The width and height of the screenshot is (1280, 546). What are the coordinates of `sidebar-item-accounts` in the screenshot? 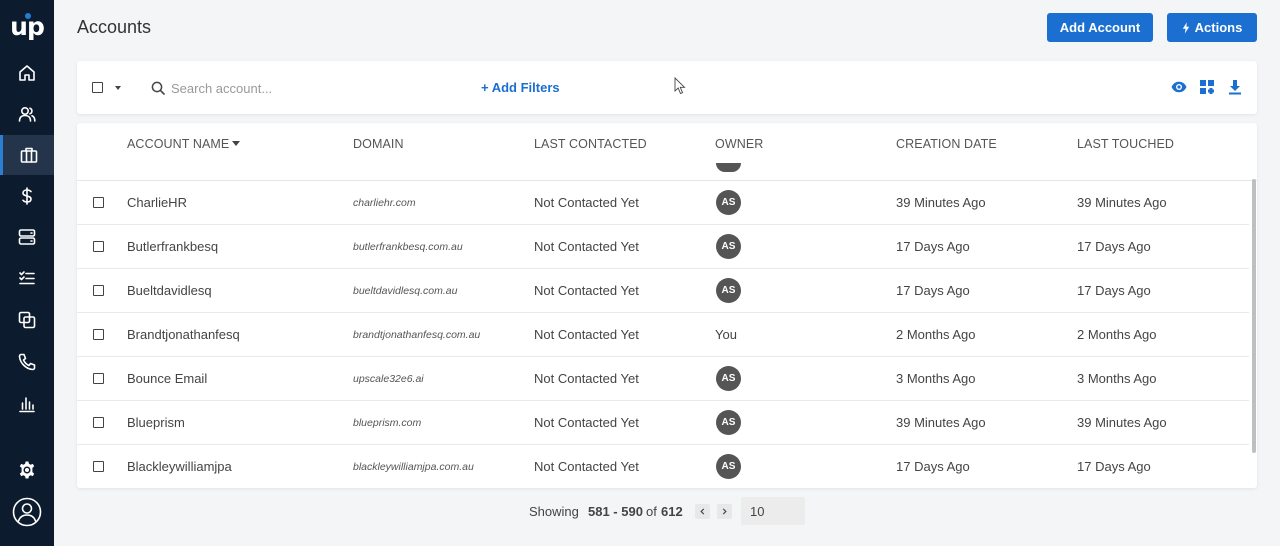 It's located at (27, 155).